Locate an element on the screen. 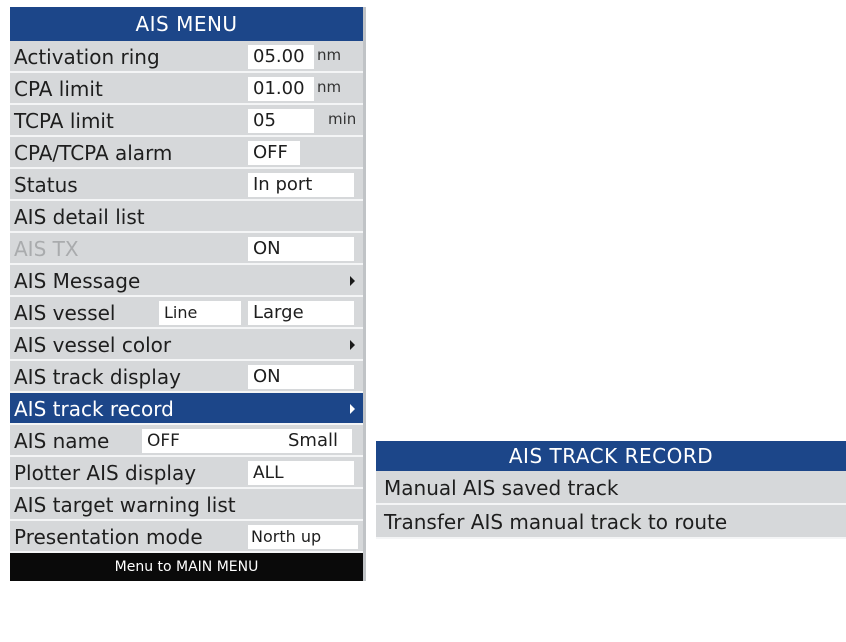 Image resolution: width=846 pixels, height=642 pixels. ais-track-record-title: AIS TRACK RECORD is located at coordinates (611, 456).